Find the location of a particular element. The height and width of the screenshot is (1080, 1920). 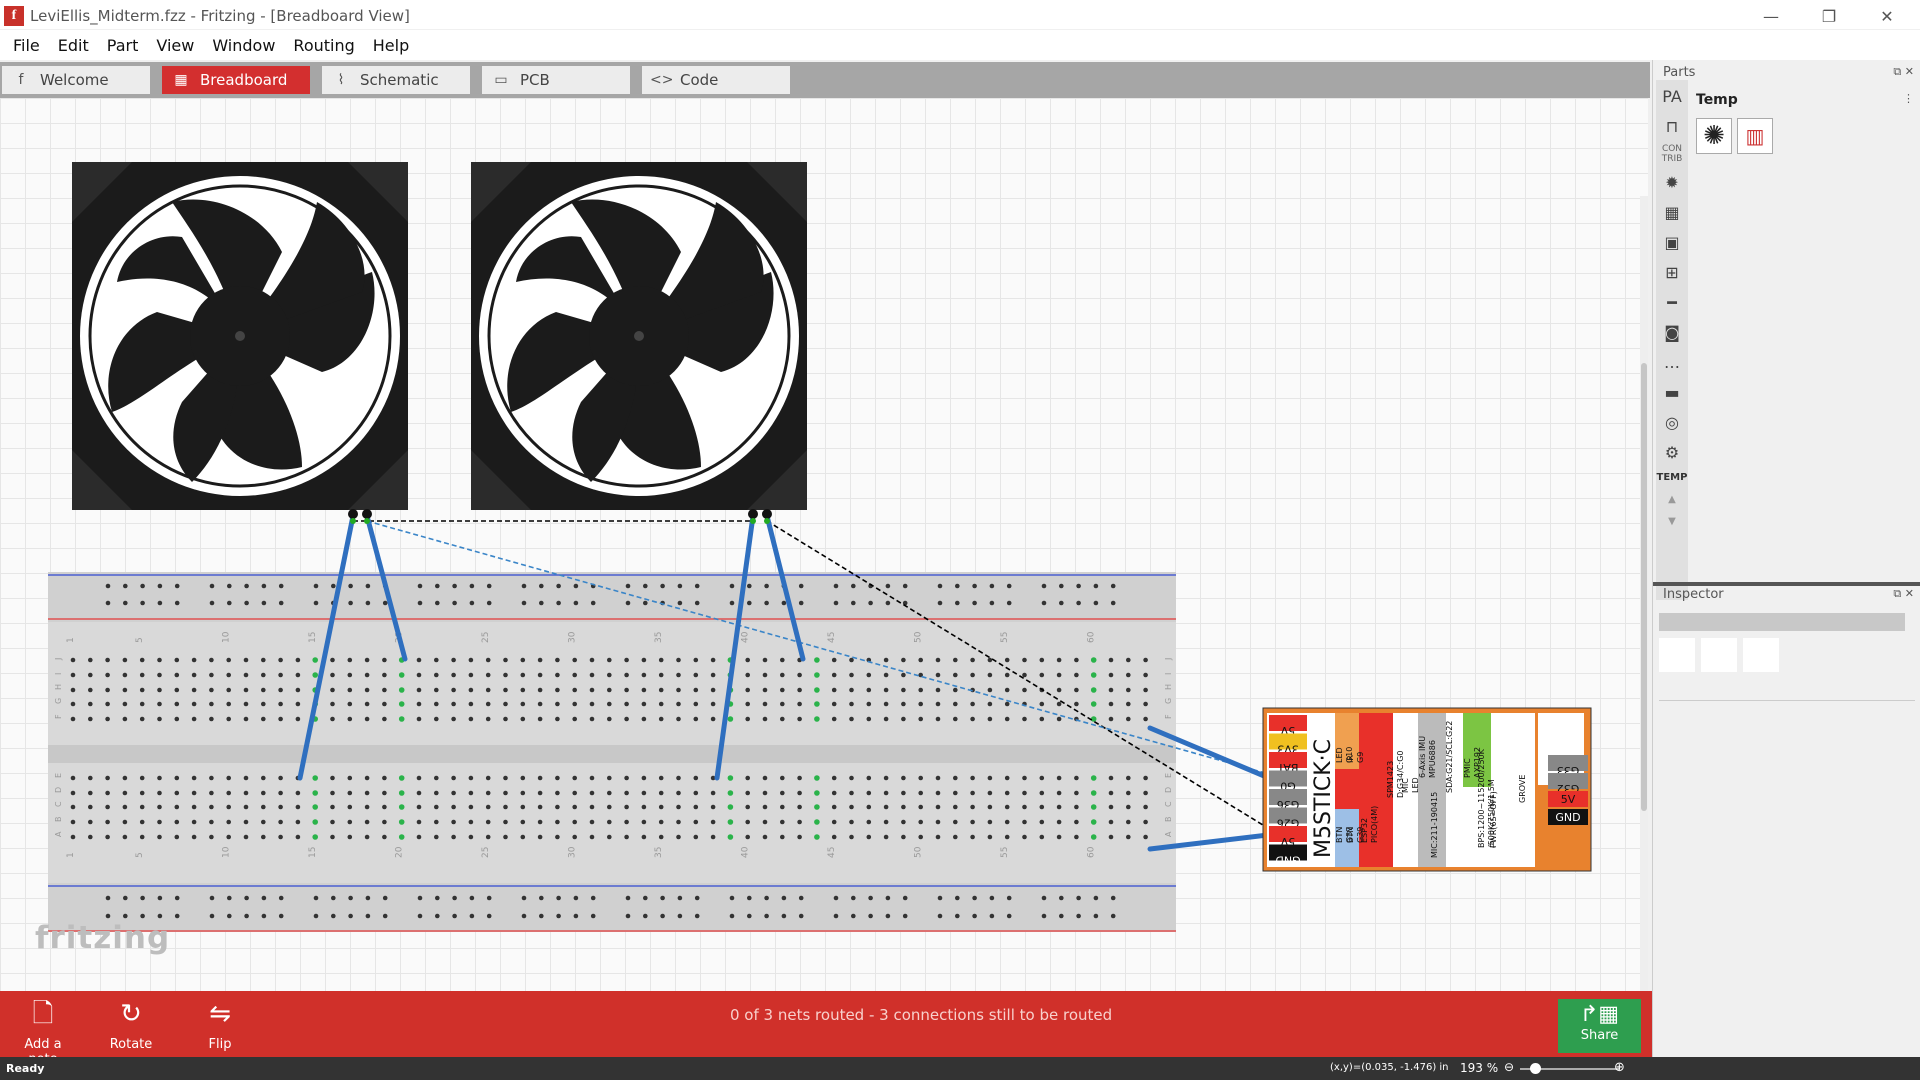

menu-window: Window is located at coordinates (243, 45).